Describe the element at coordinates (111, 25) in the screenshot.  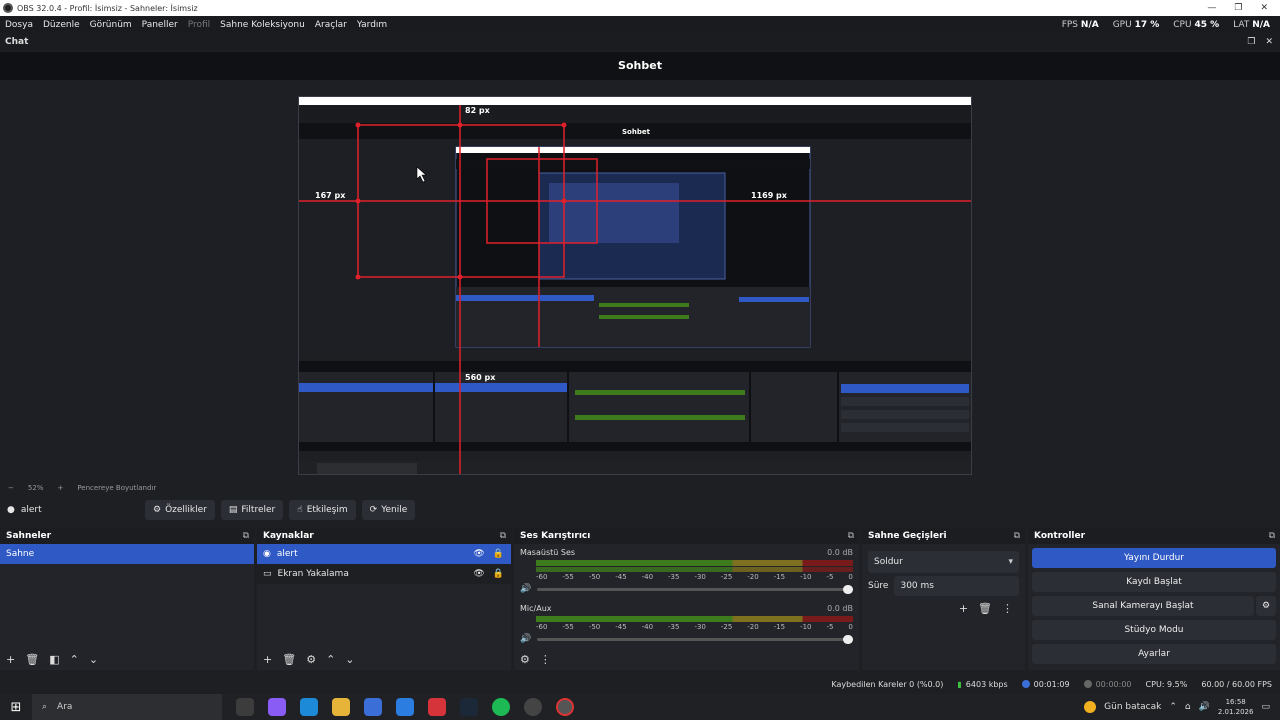
I see `menu-gorunum: Görünüm` at that location.